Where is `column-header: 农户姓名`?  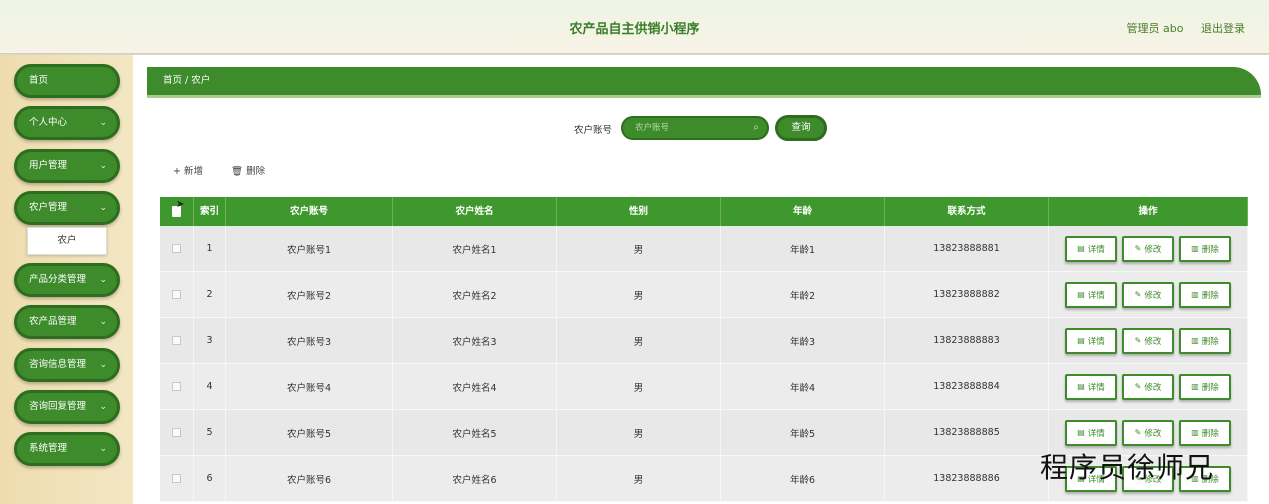 column-header: 农户姓名 is located at coordinates (475, 211).